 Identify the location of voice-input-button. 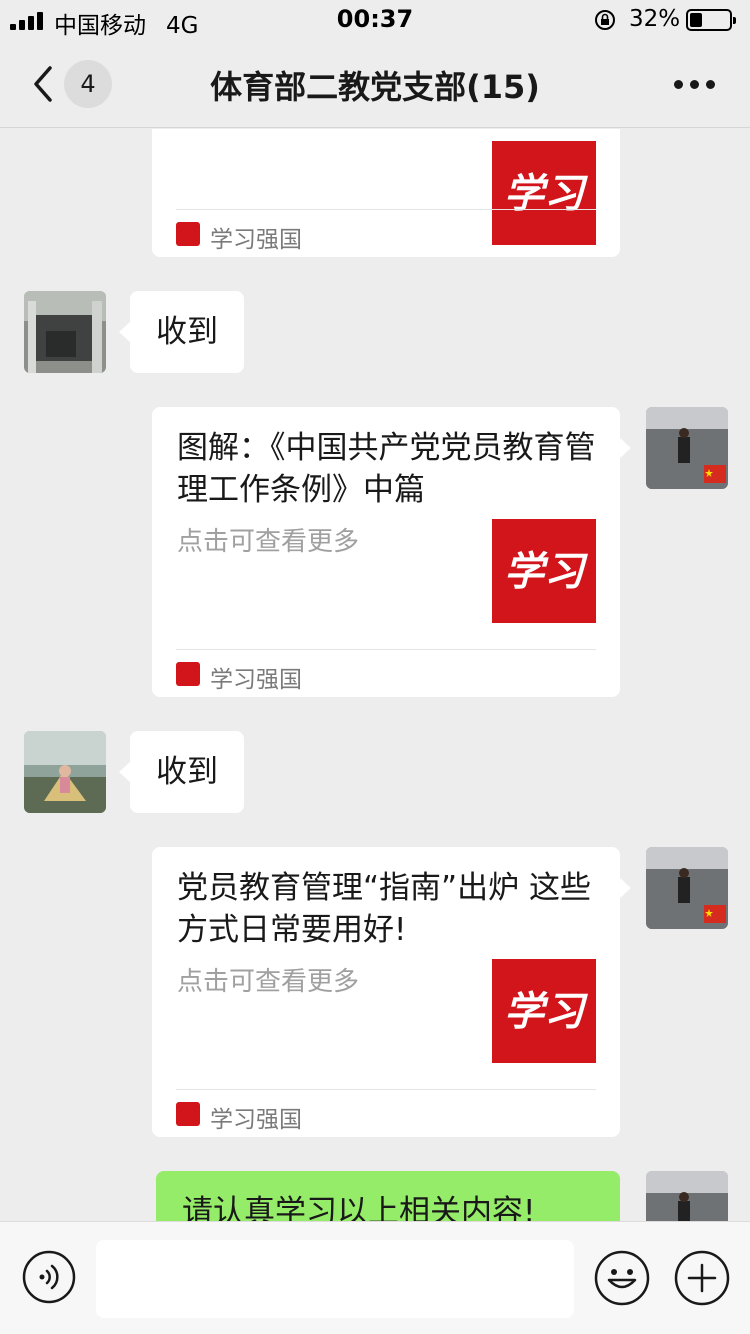
(49, 1277).